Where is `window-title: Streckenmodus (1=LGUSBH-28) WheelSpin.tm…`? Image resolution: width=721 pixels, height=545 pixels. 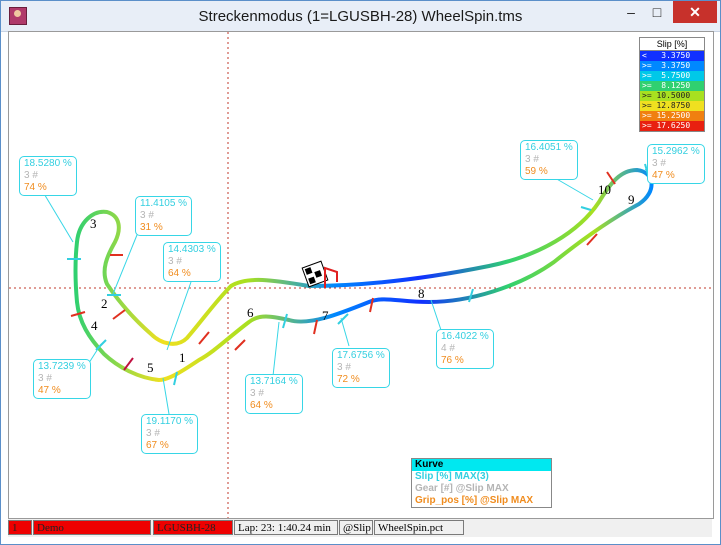 window-title: Streckenmodus (1=LGUSBH-28) WheelSpin.tm… is located at coordinates (360, 16).